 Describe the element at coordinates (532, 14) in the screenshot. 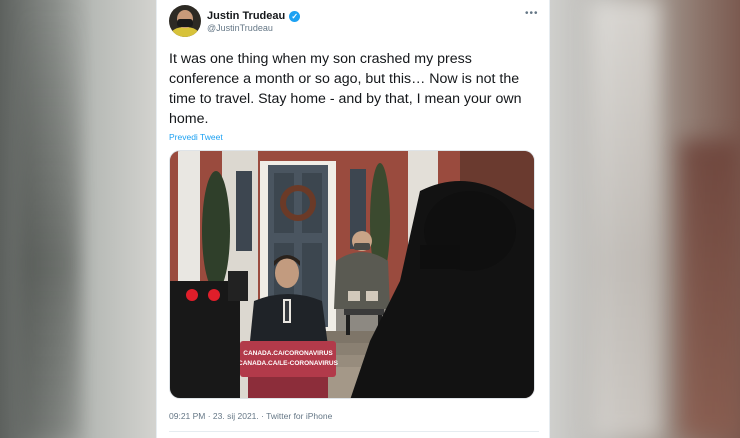

I see `more-options-icon: •••` at that location.